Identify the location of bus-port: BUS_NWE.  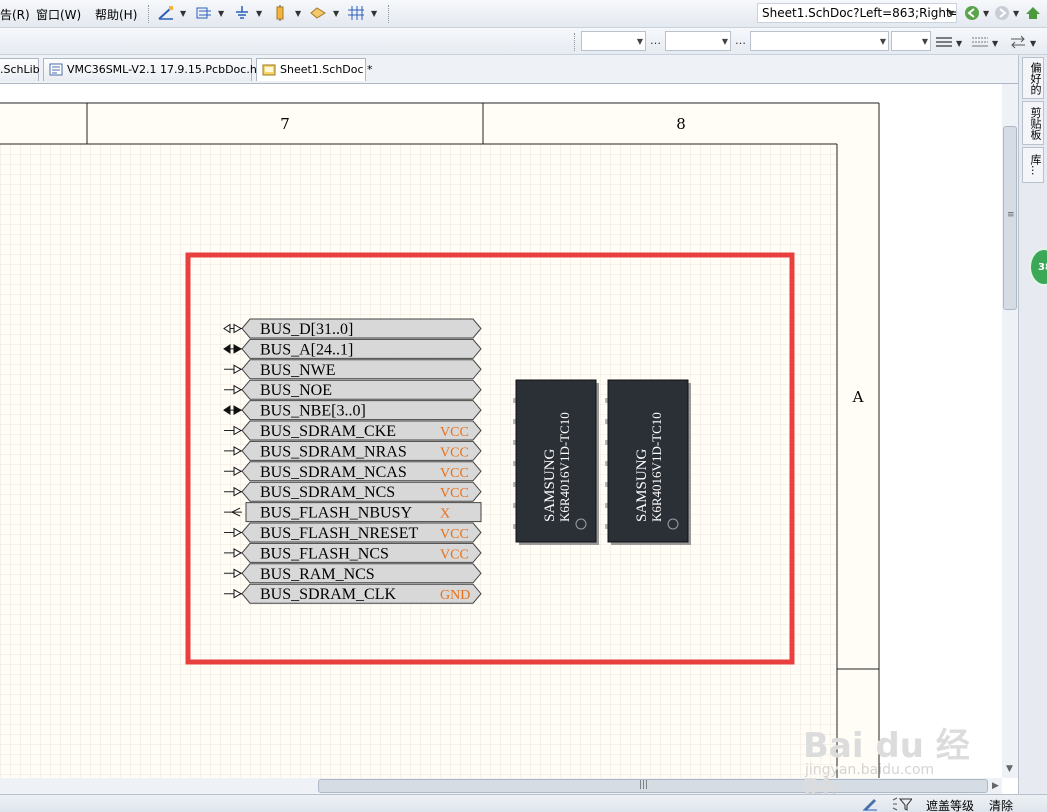
(353, 369).